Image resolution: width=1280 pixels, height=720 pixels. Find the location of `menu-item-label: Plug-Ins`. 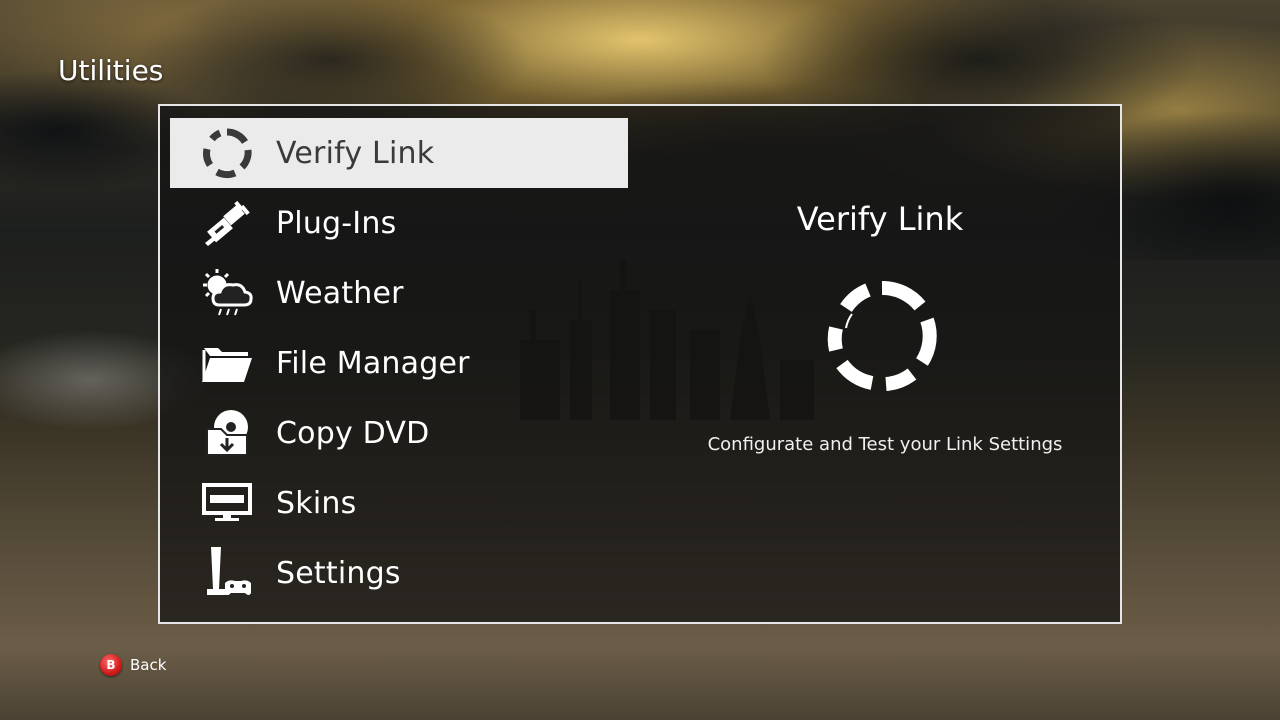

menu-item-label: Plug-Ins is located at coordinates (336, 223).